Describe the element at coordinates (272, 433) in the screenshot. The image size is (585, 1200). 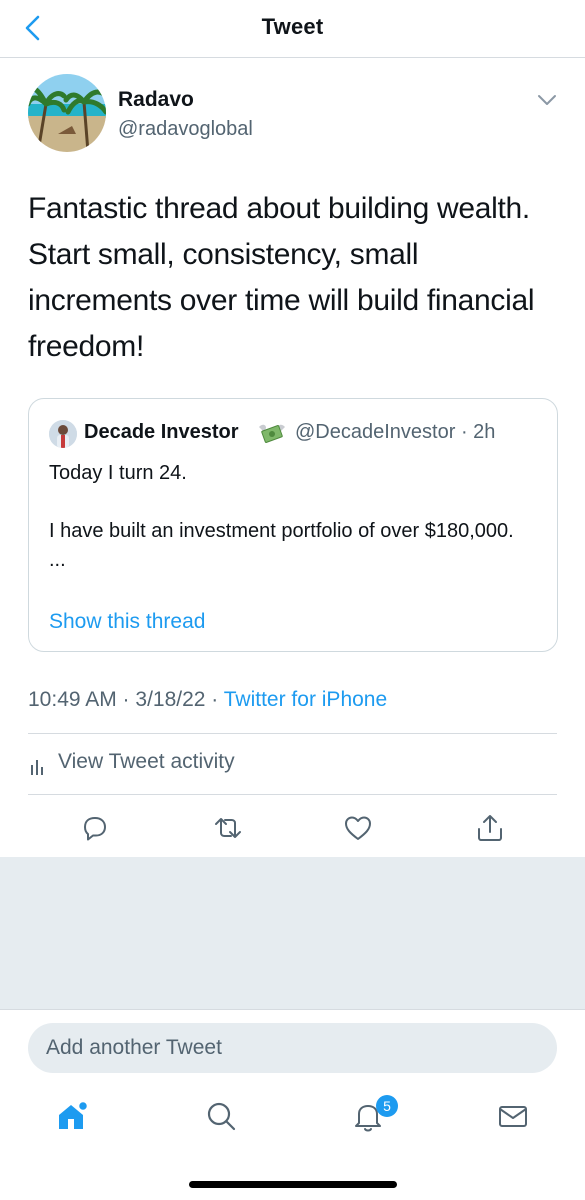
I see `money-with-wings-icon` at that location.